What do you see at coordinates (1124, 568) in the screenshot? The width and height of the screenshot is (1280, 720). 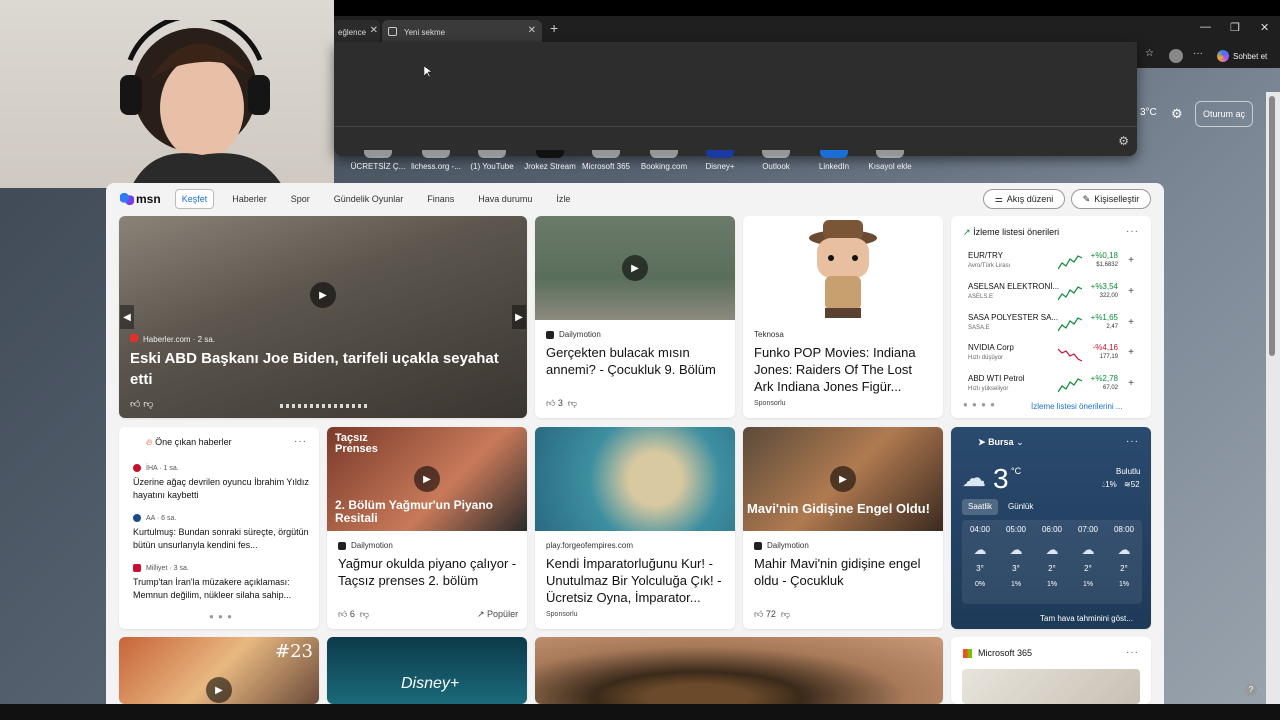 I see `hour-temp: 2°` at bounding box center [1124, 568].